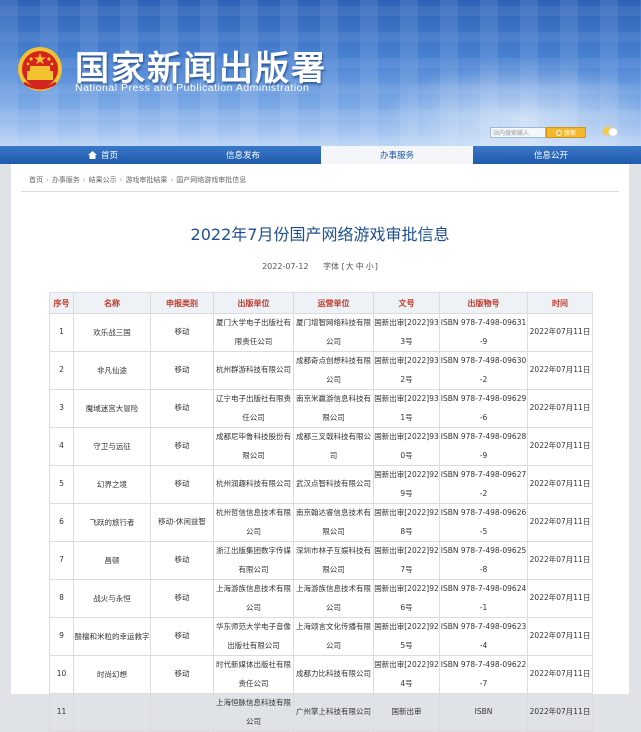  Describe the element at coordinates (406, 674) in the screenshot. I see `cell-text: 国新出审[2022]924号` at that location.